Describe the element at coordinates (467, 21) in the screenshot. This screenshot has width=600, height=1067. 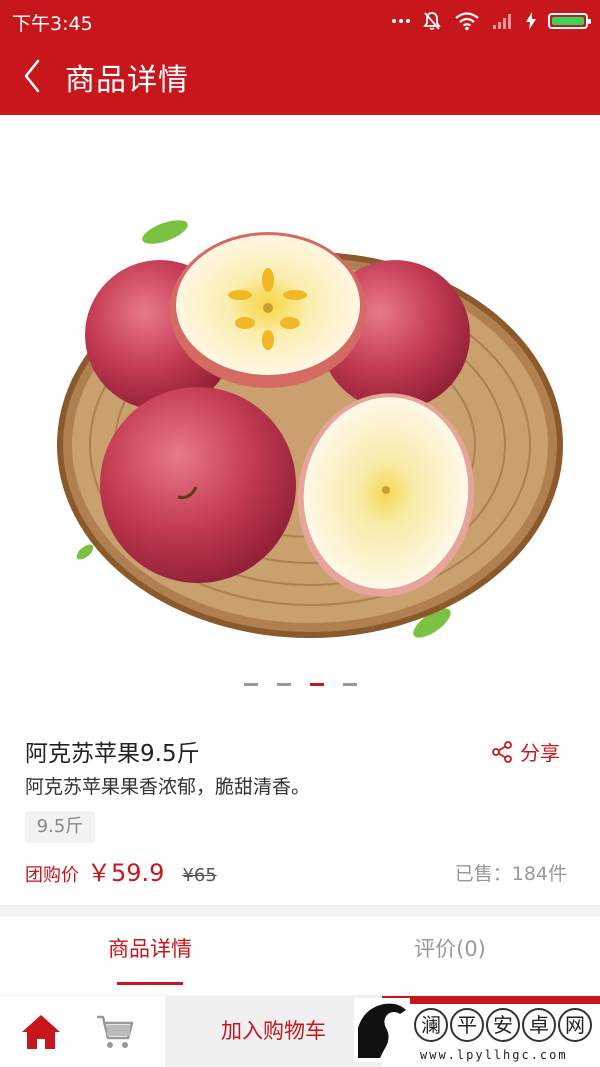
I see `wifi-icon` at that location.